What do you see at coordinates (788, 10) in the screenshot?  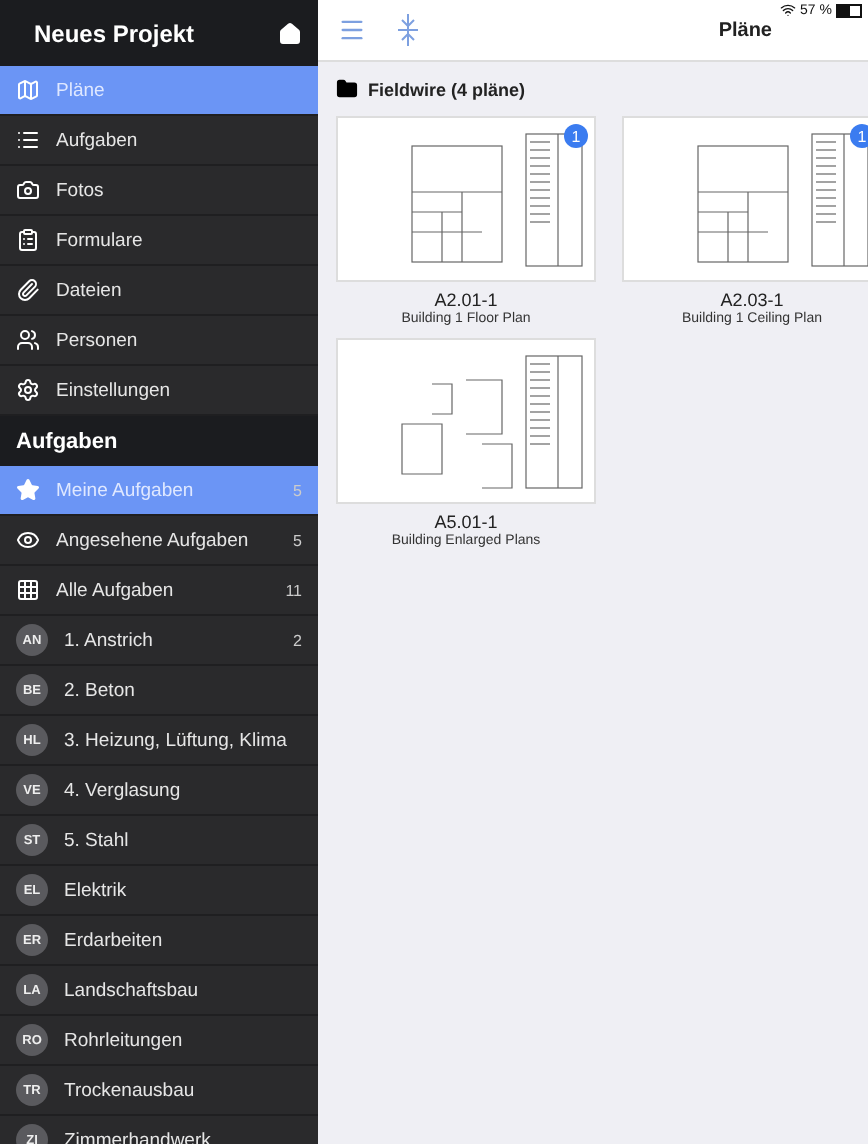 I see `wifi-icon` at bounding box center [788, 10].